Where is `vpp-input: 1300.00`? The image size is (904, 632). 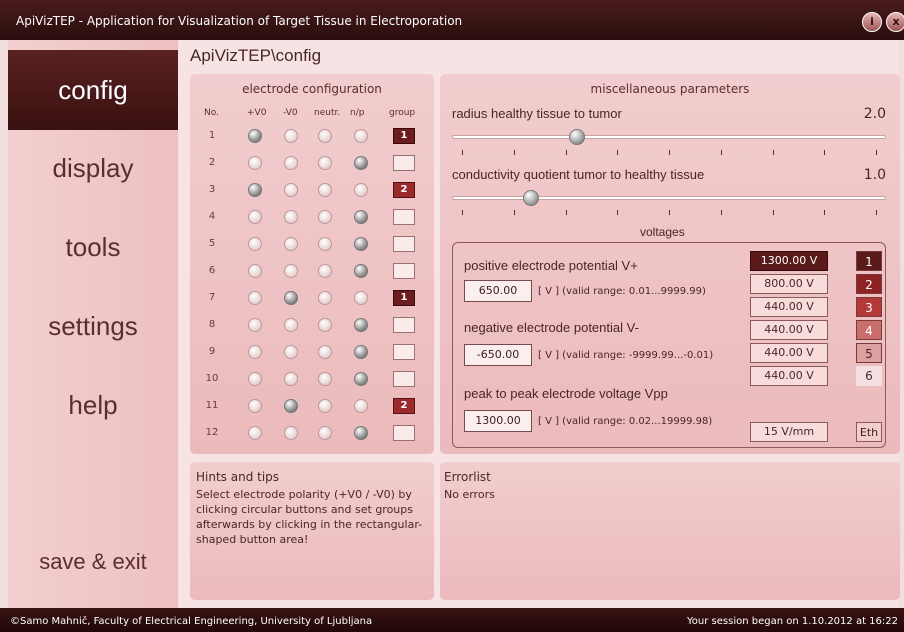 vpp-input: 1300.00 is located at coordinates (498, 421).